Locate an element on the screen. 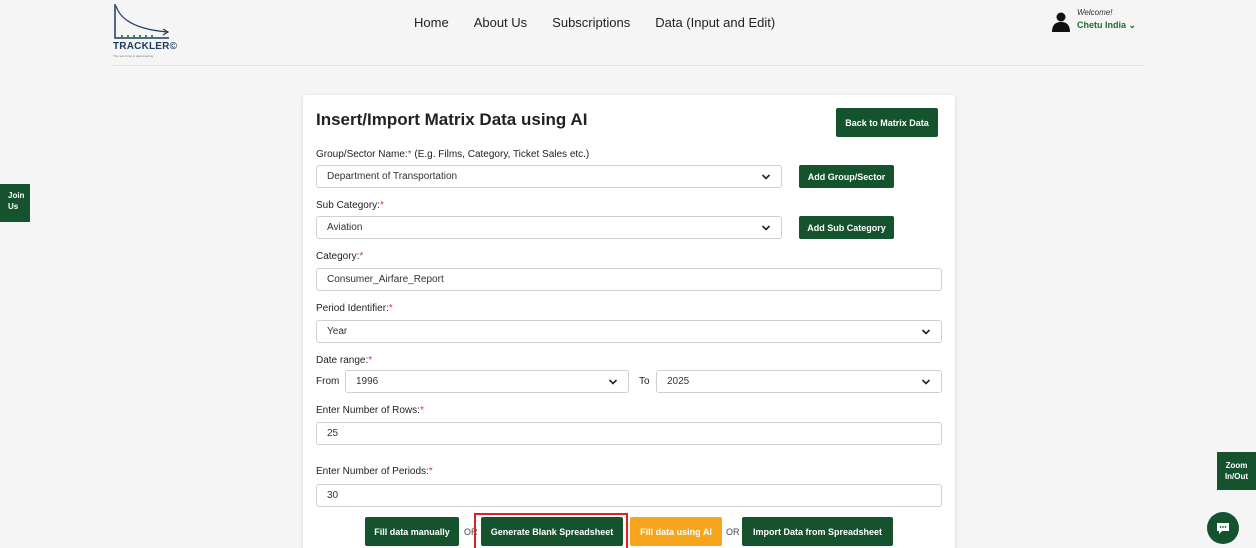  category-label: Category:* is located at coordinates (340, 256).